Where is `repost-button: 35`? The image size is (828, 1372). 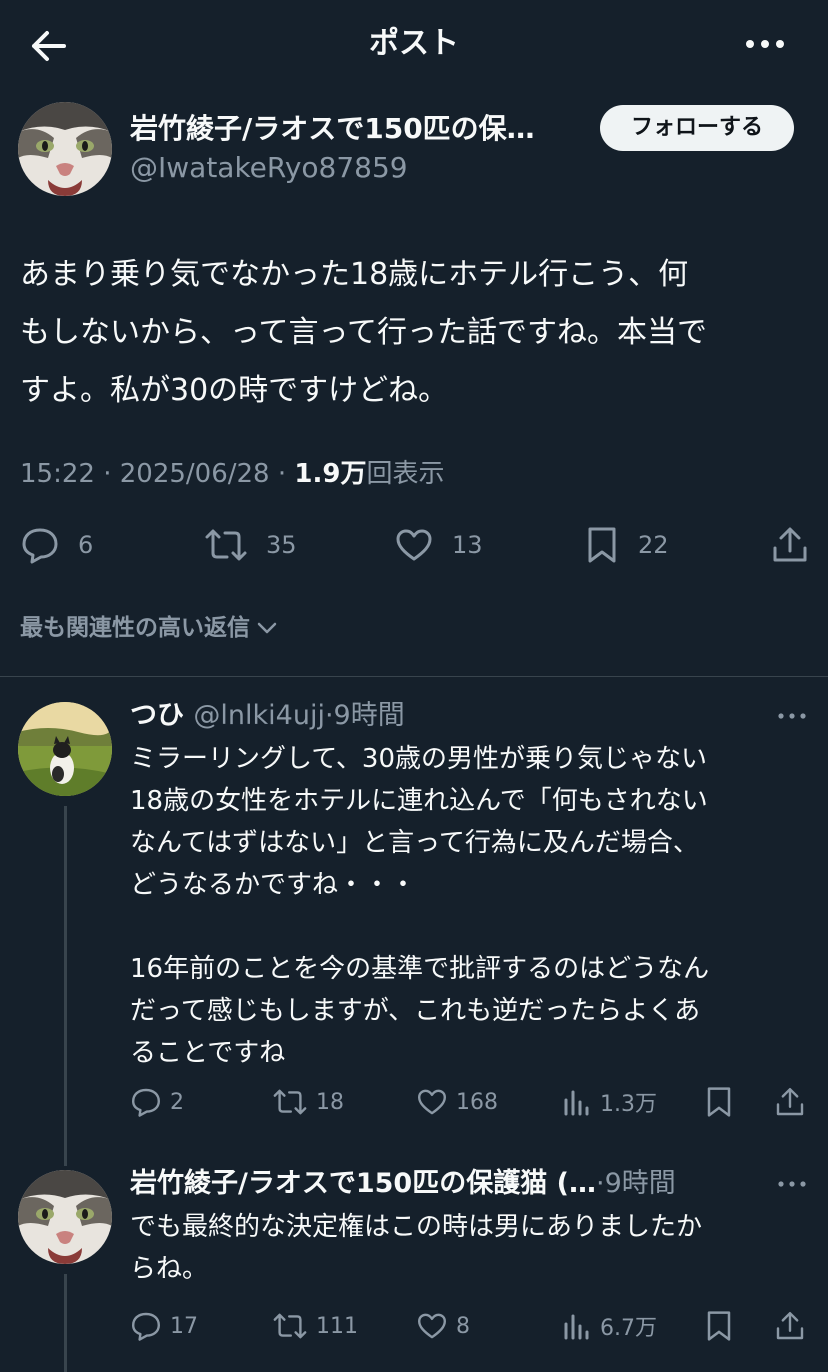 repost-button: 35 is located at coordinates (250, 545).